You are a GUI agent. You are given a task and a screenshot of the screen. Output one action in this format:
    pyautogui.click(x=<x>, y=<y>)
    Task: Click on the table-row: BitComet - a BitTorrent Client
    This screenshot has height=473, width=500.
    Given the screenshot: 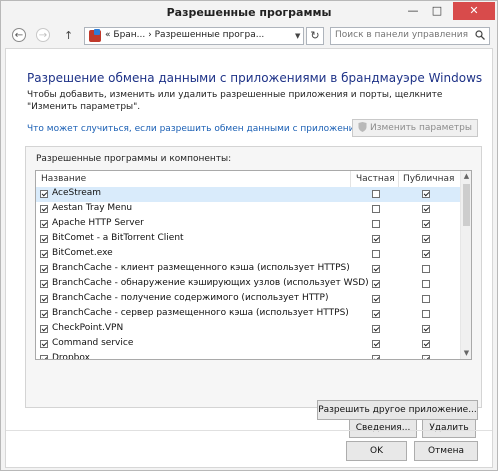 What is the action you would take?
    pyautogui.click(x=248, y=239)
    